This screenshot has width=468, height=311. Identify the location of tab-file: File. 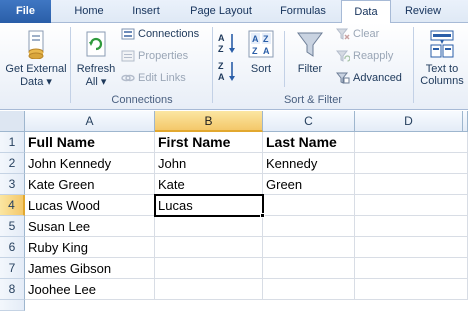
(25, 11).